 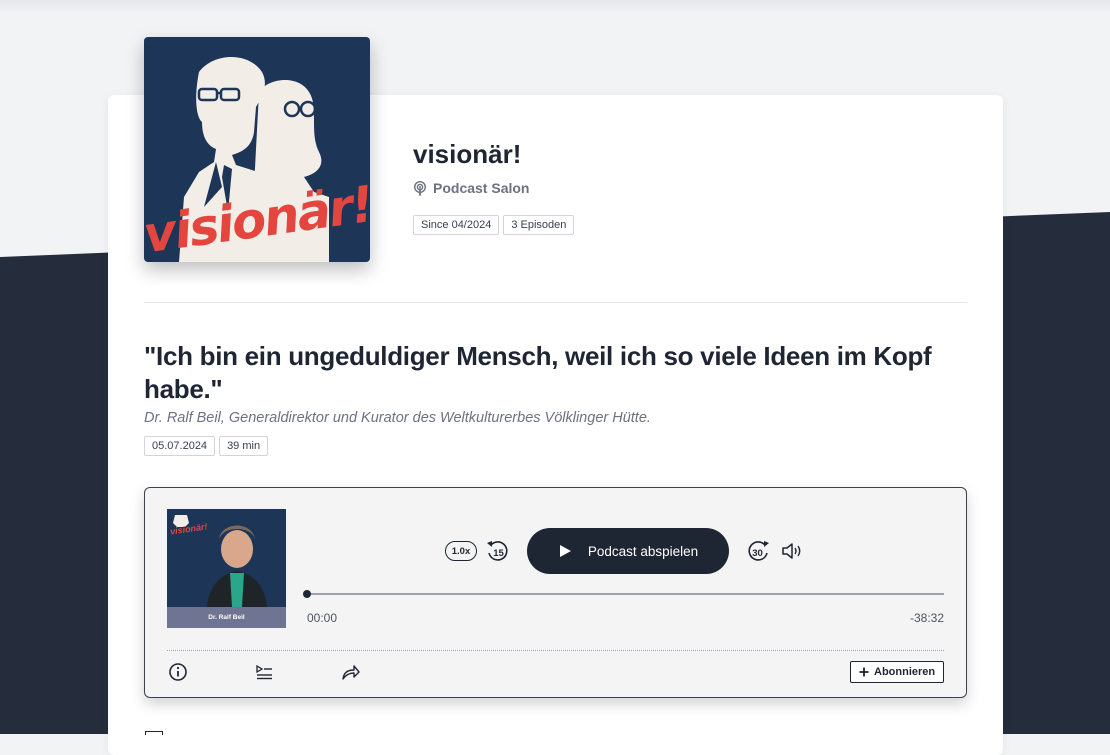 I want to click on next-section-checkbox, so click(x=154, y=733).